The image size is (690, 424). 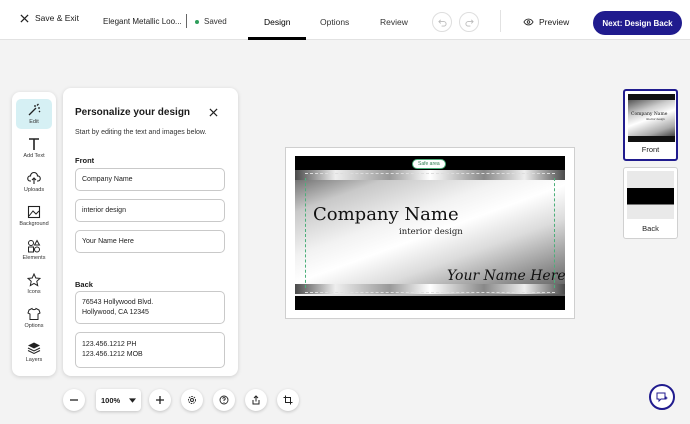 I want to click on card-your-name: Your Name Here, so click(x=506, y=276).